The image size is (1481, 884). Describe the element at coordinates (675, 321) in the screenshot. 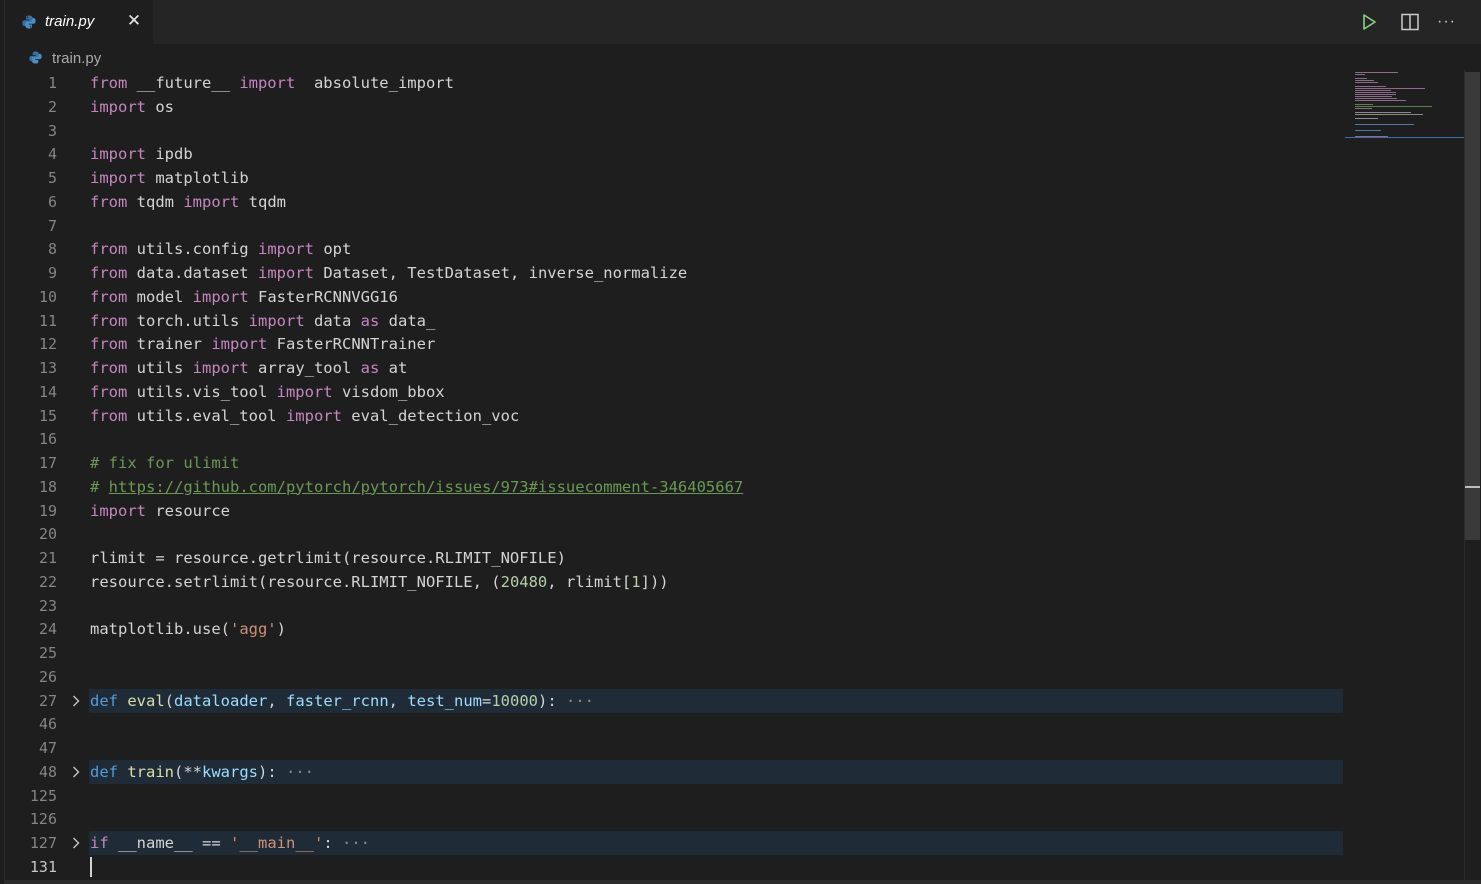

I see `code-line: 11 from torch.utils import data as data_` at that location.